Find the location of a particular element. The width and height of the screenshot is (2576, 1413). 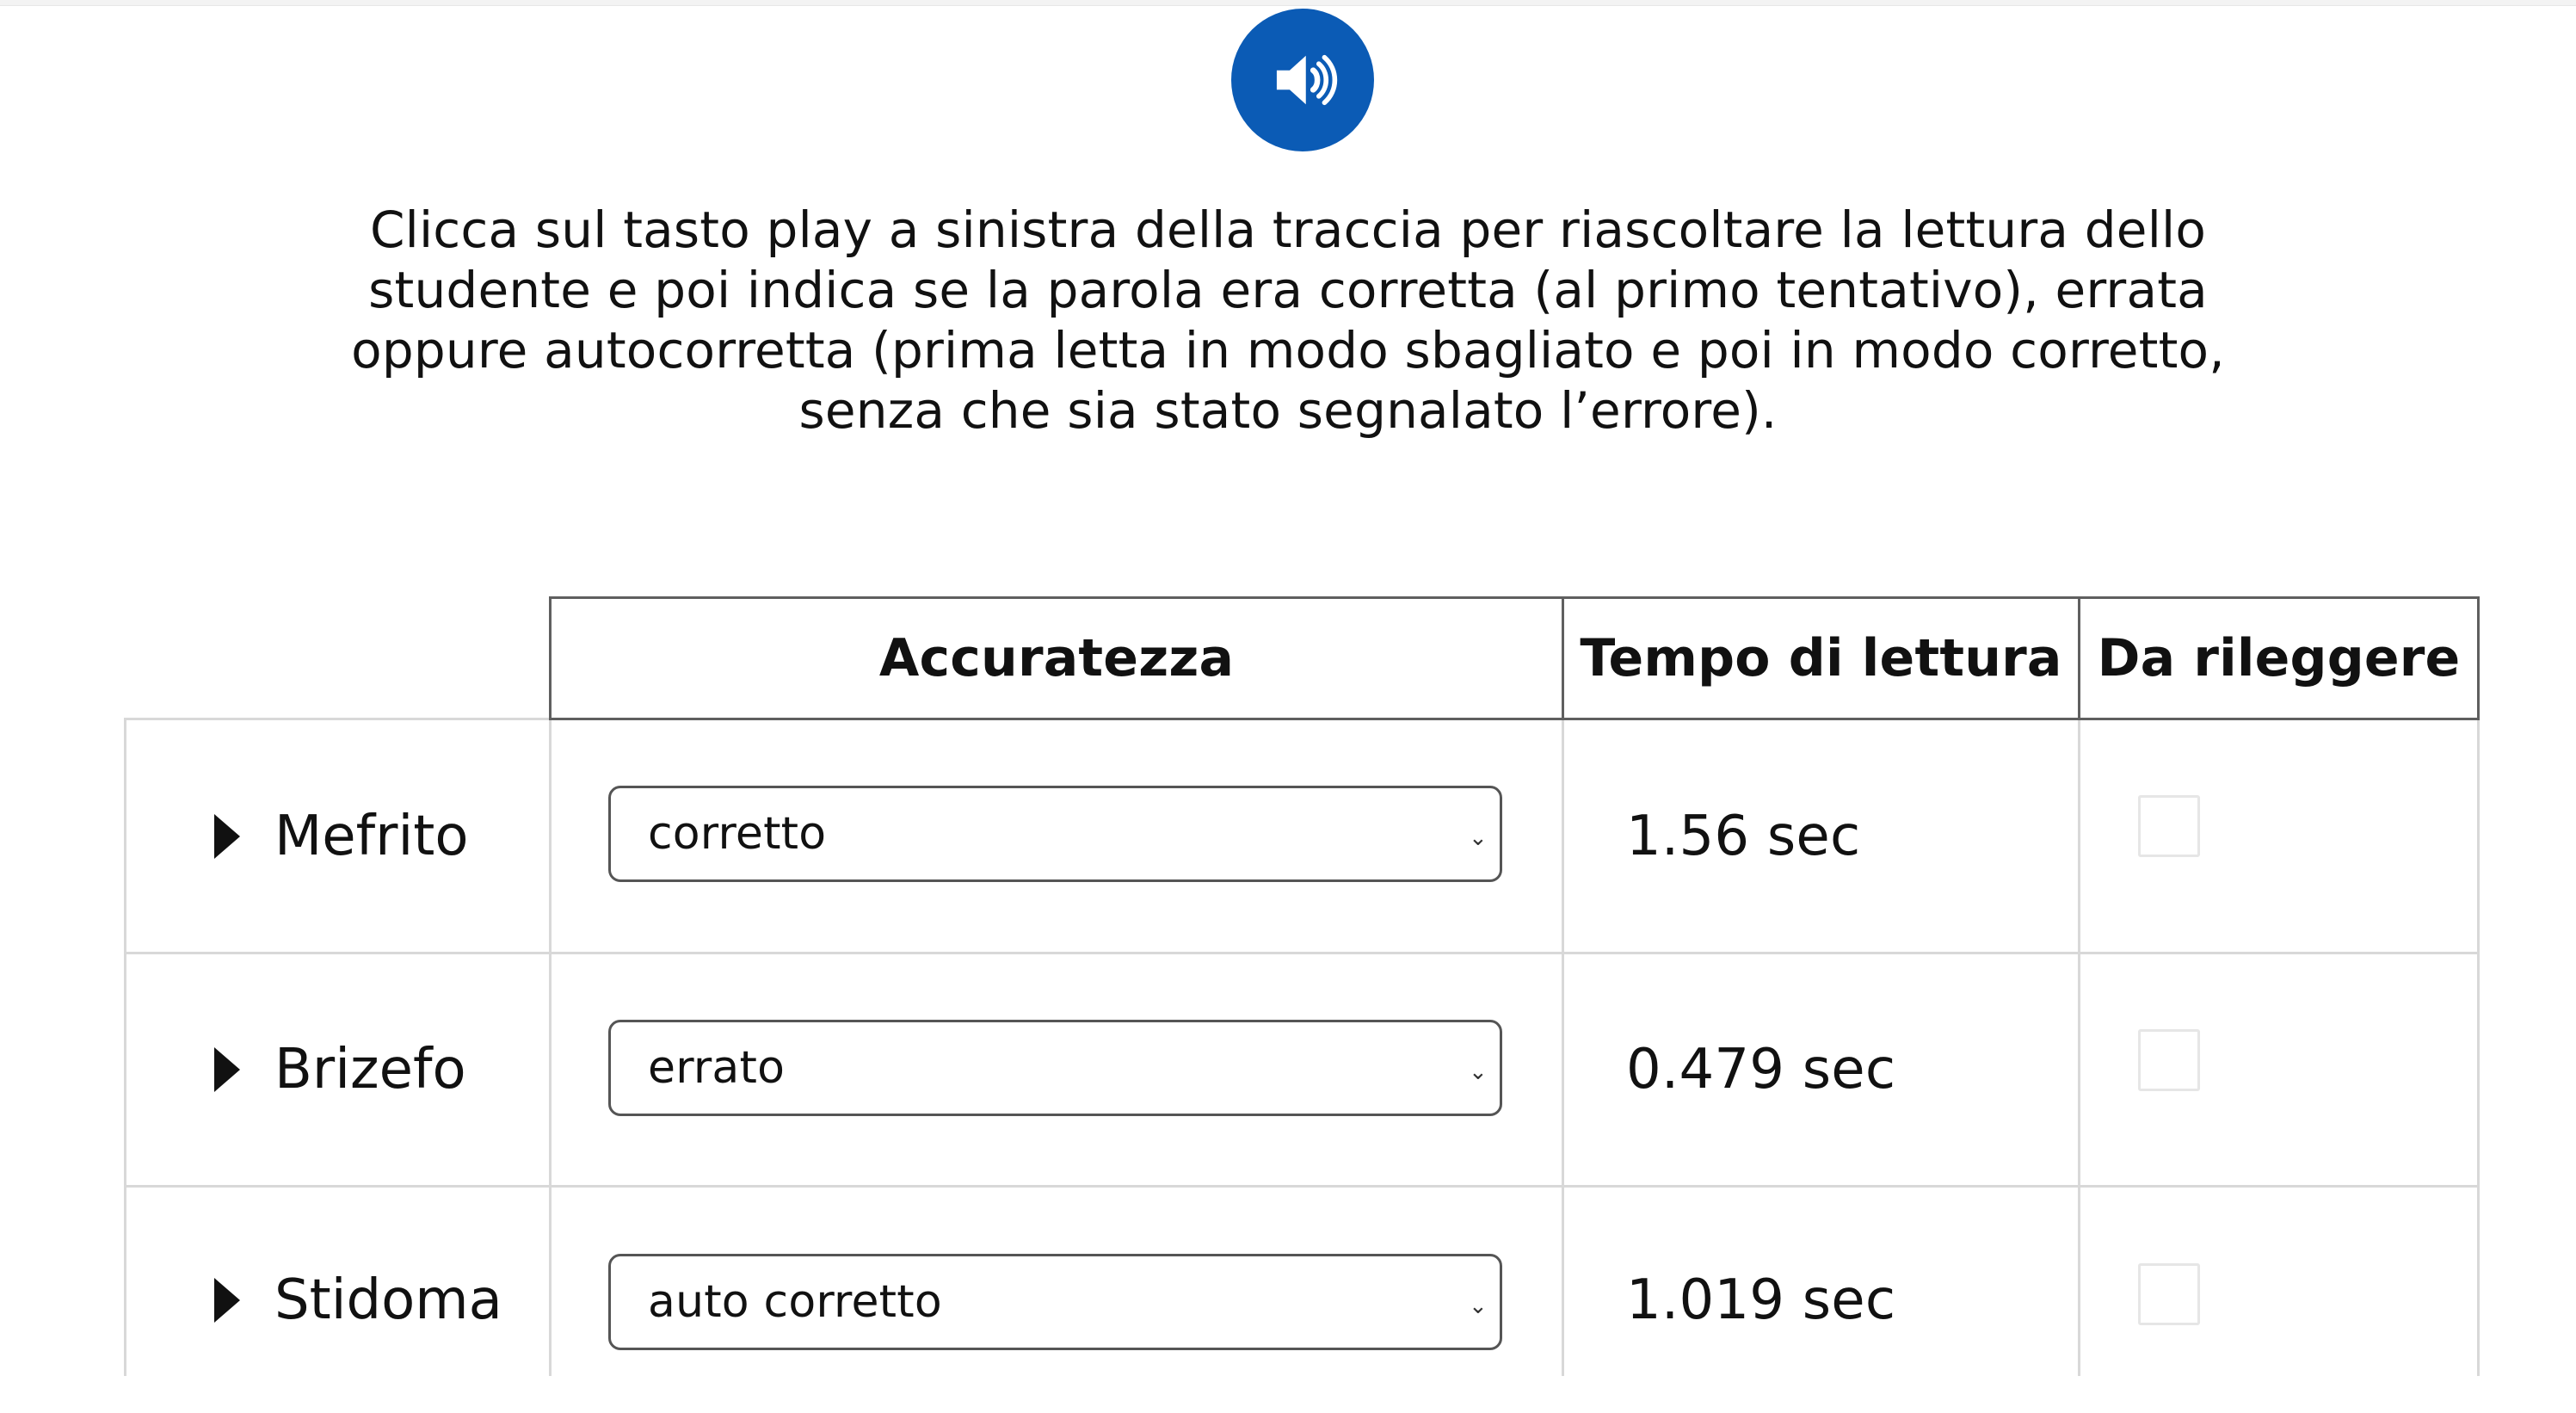

accuracy-select-brizefo: errato ⌄ is located at coordinates (1055, 1068).